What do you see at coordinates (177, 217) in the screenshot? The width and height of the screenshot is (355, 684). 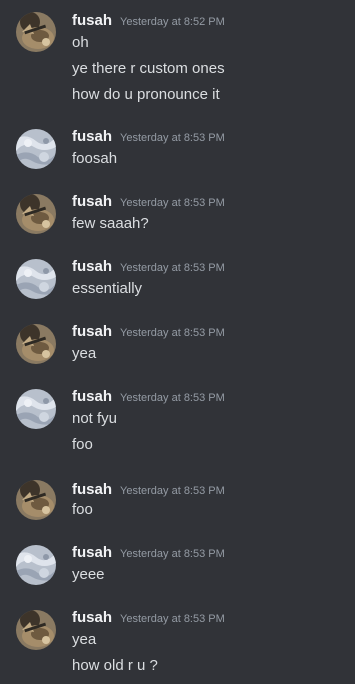 I see `message-group: fusah Yesterday at 8:53 PM few saaah?` at bounding box center [177, 217].